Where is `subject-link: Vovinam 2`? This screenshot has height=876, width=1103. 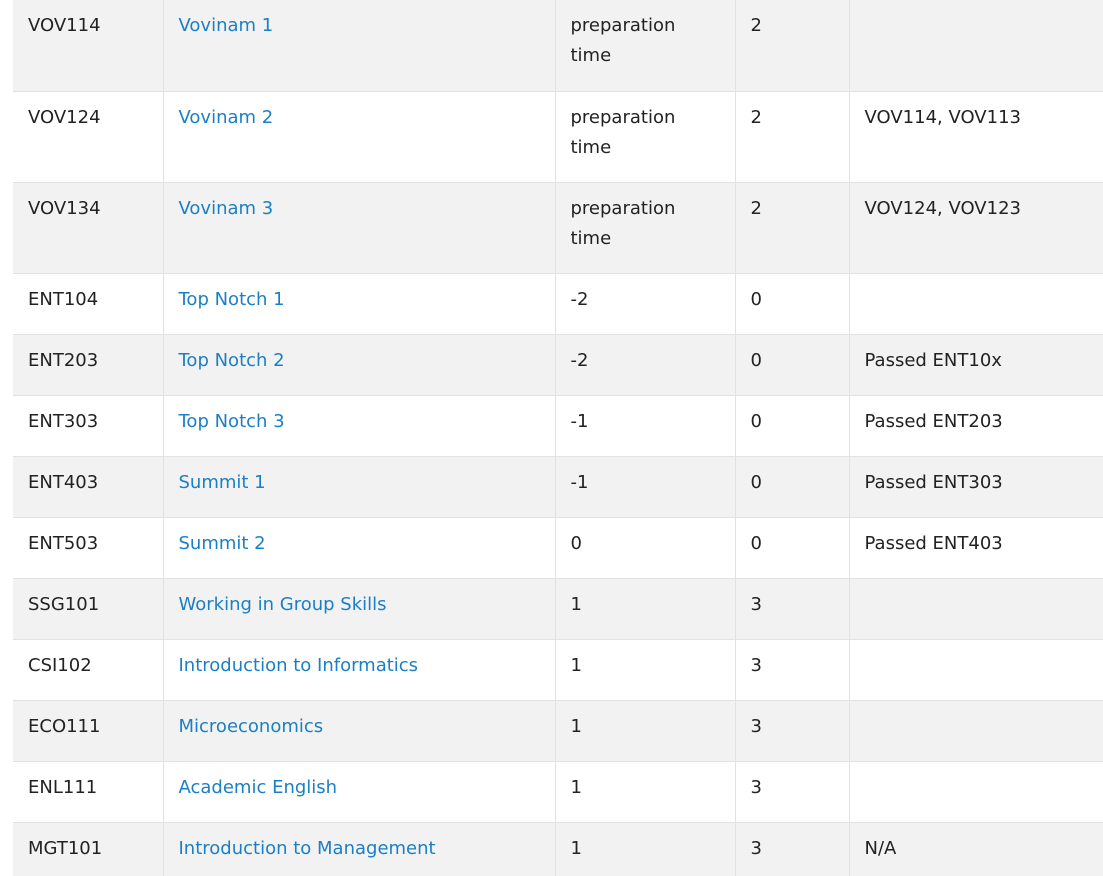
subject-link: Vovinam 2 is located at coordinates (226, 117).